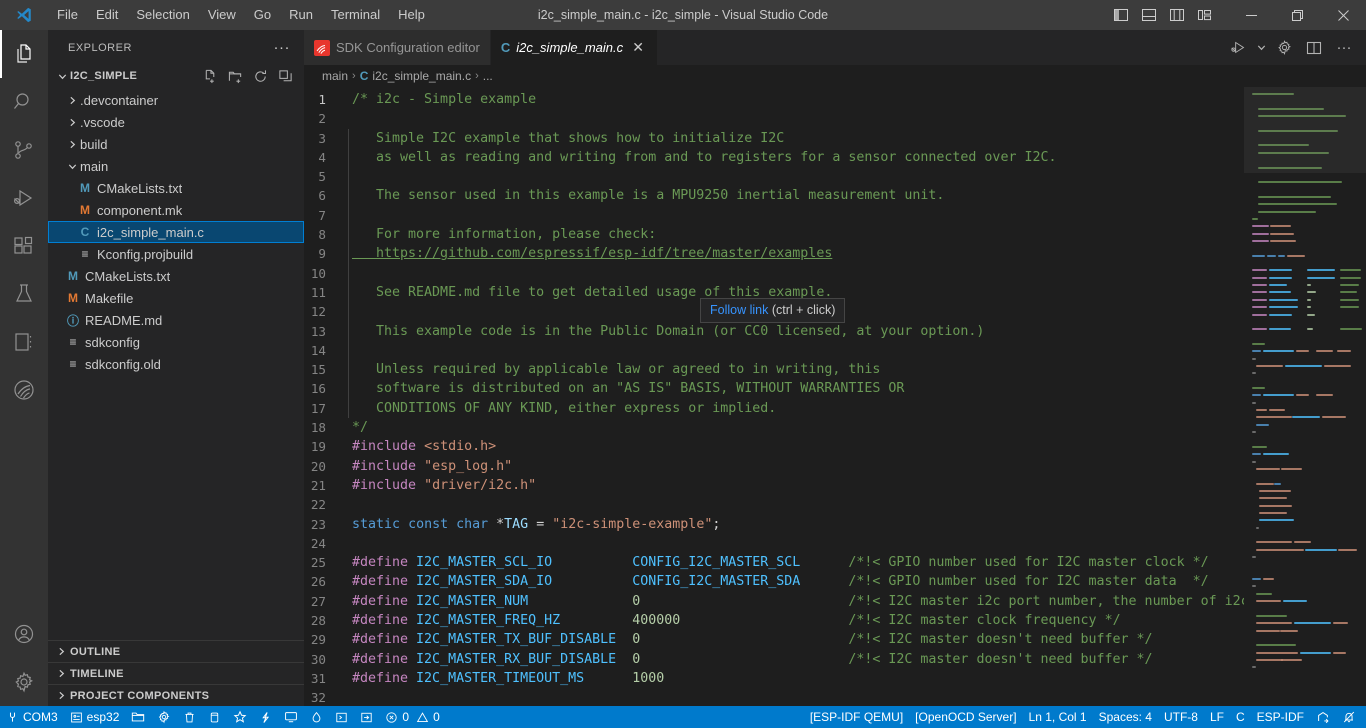 The height and width of the screenshot is (728, 1366). Describe the element at coordinates (1125, 717) in the screenshot. I see `status-indentation: Spaces: 4` at that location.